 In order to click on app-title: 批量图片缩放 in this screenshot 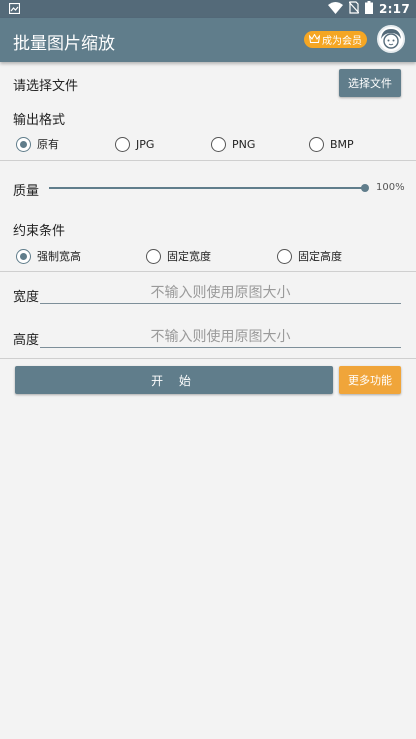, I will do `click(64, 44)`.